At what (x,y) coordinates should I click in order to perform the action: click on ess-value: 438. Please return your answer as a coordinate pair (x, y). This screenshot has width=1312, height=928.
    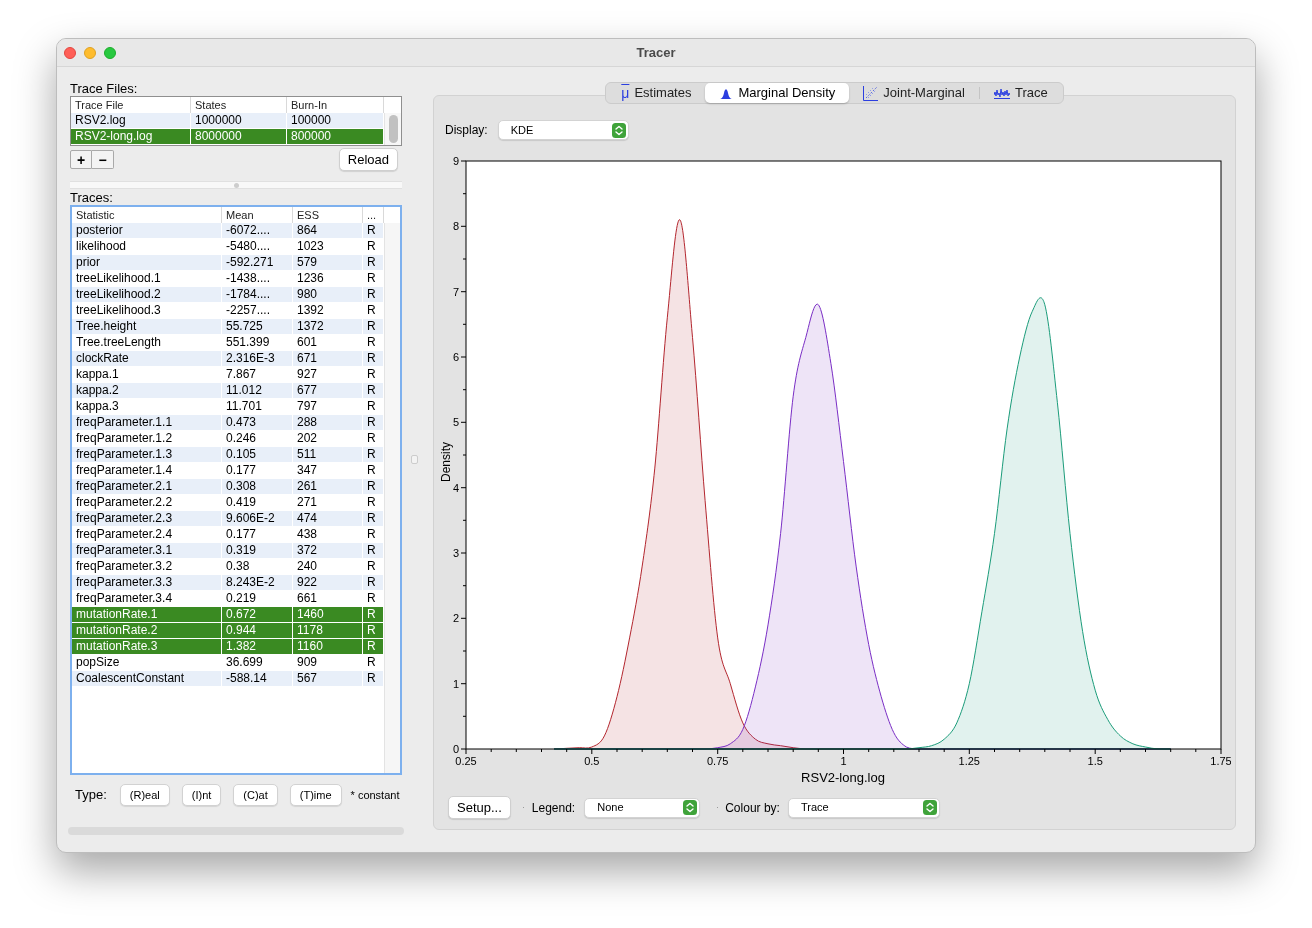
    Looking at the image, I should click on (328, 534).